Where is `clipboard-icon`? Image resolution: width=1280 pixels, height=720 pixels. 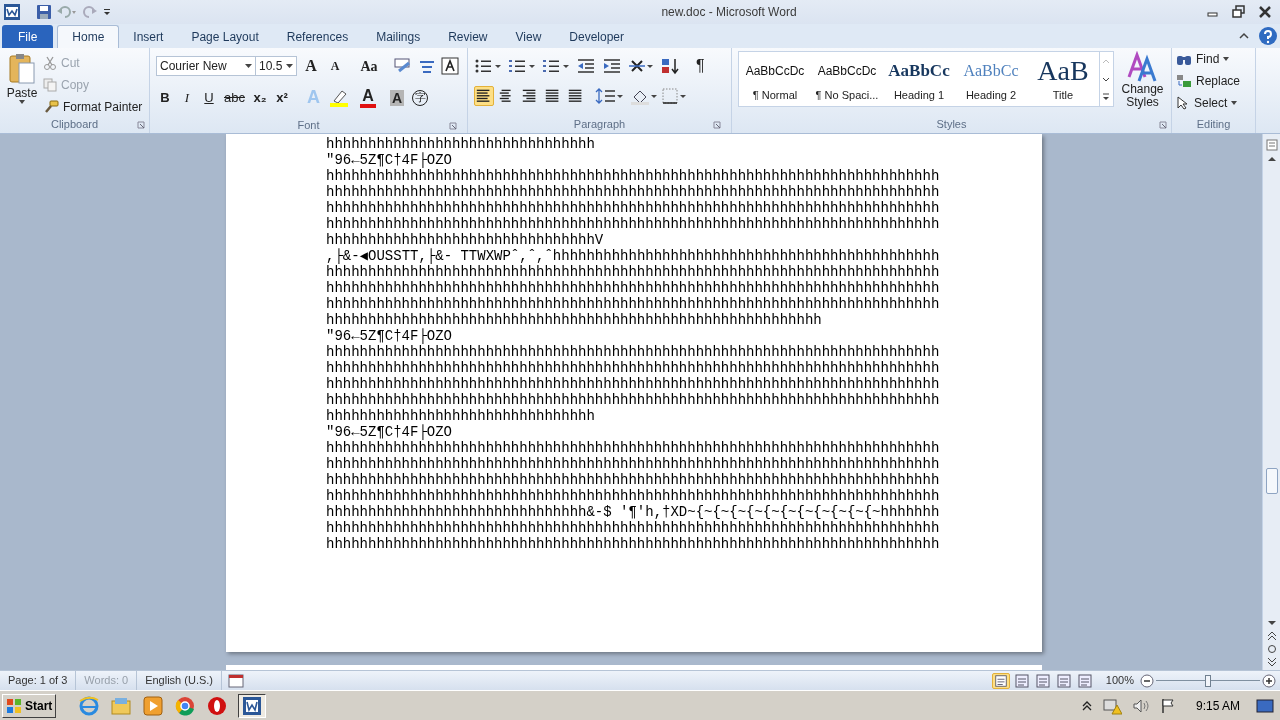 clipboard-icon is located at coordinates (22, 69).